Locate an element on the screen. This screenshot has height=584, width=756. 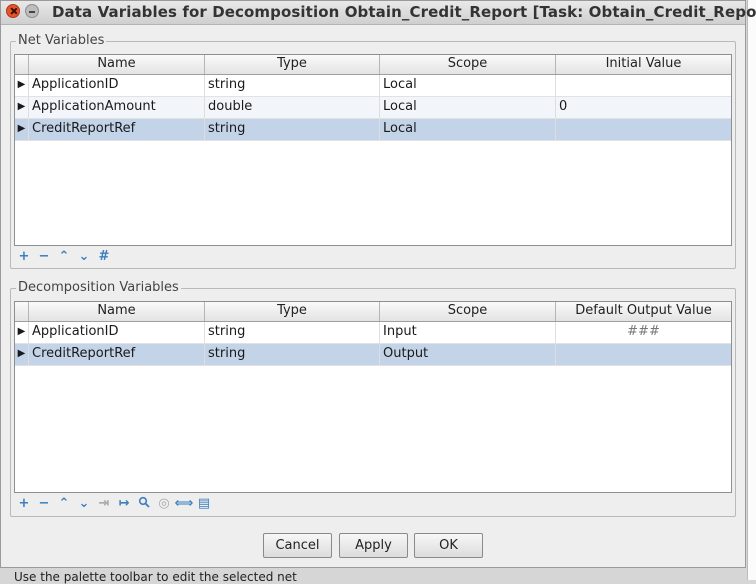
minimize-icon is located at coordinates (32, 11).